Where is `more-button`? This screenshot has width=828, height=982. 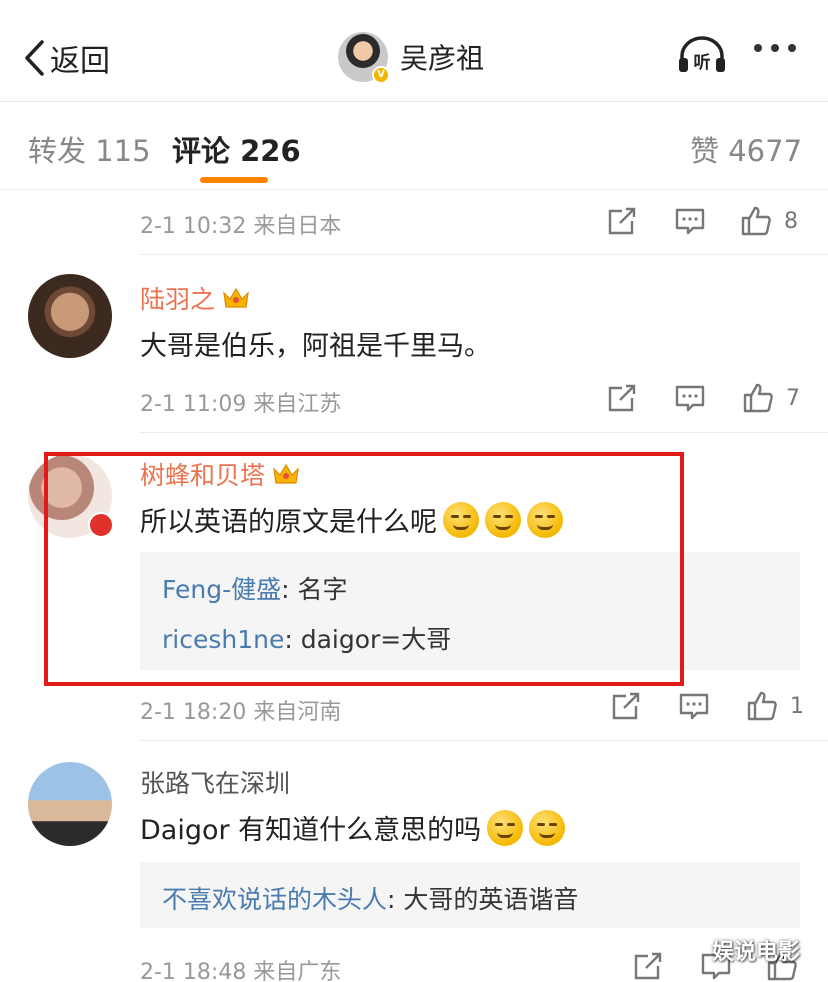
more-button is located at coordinates (775, 48).